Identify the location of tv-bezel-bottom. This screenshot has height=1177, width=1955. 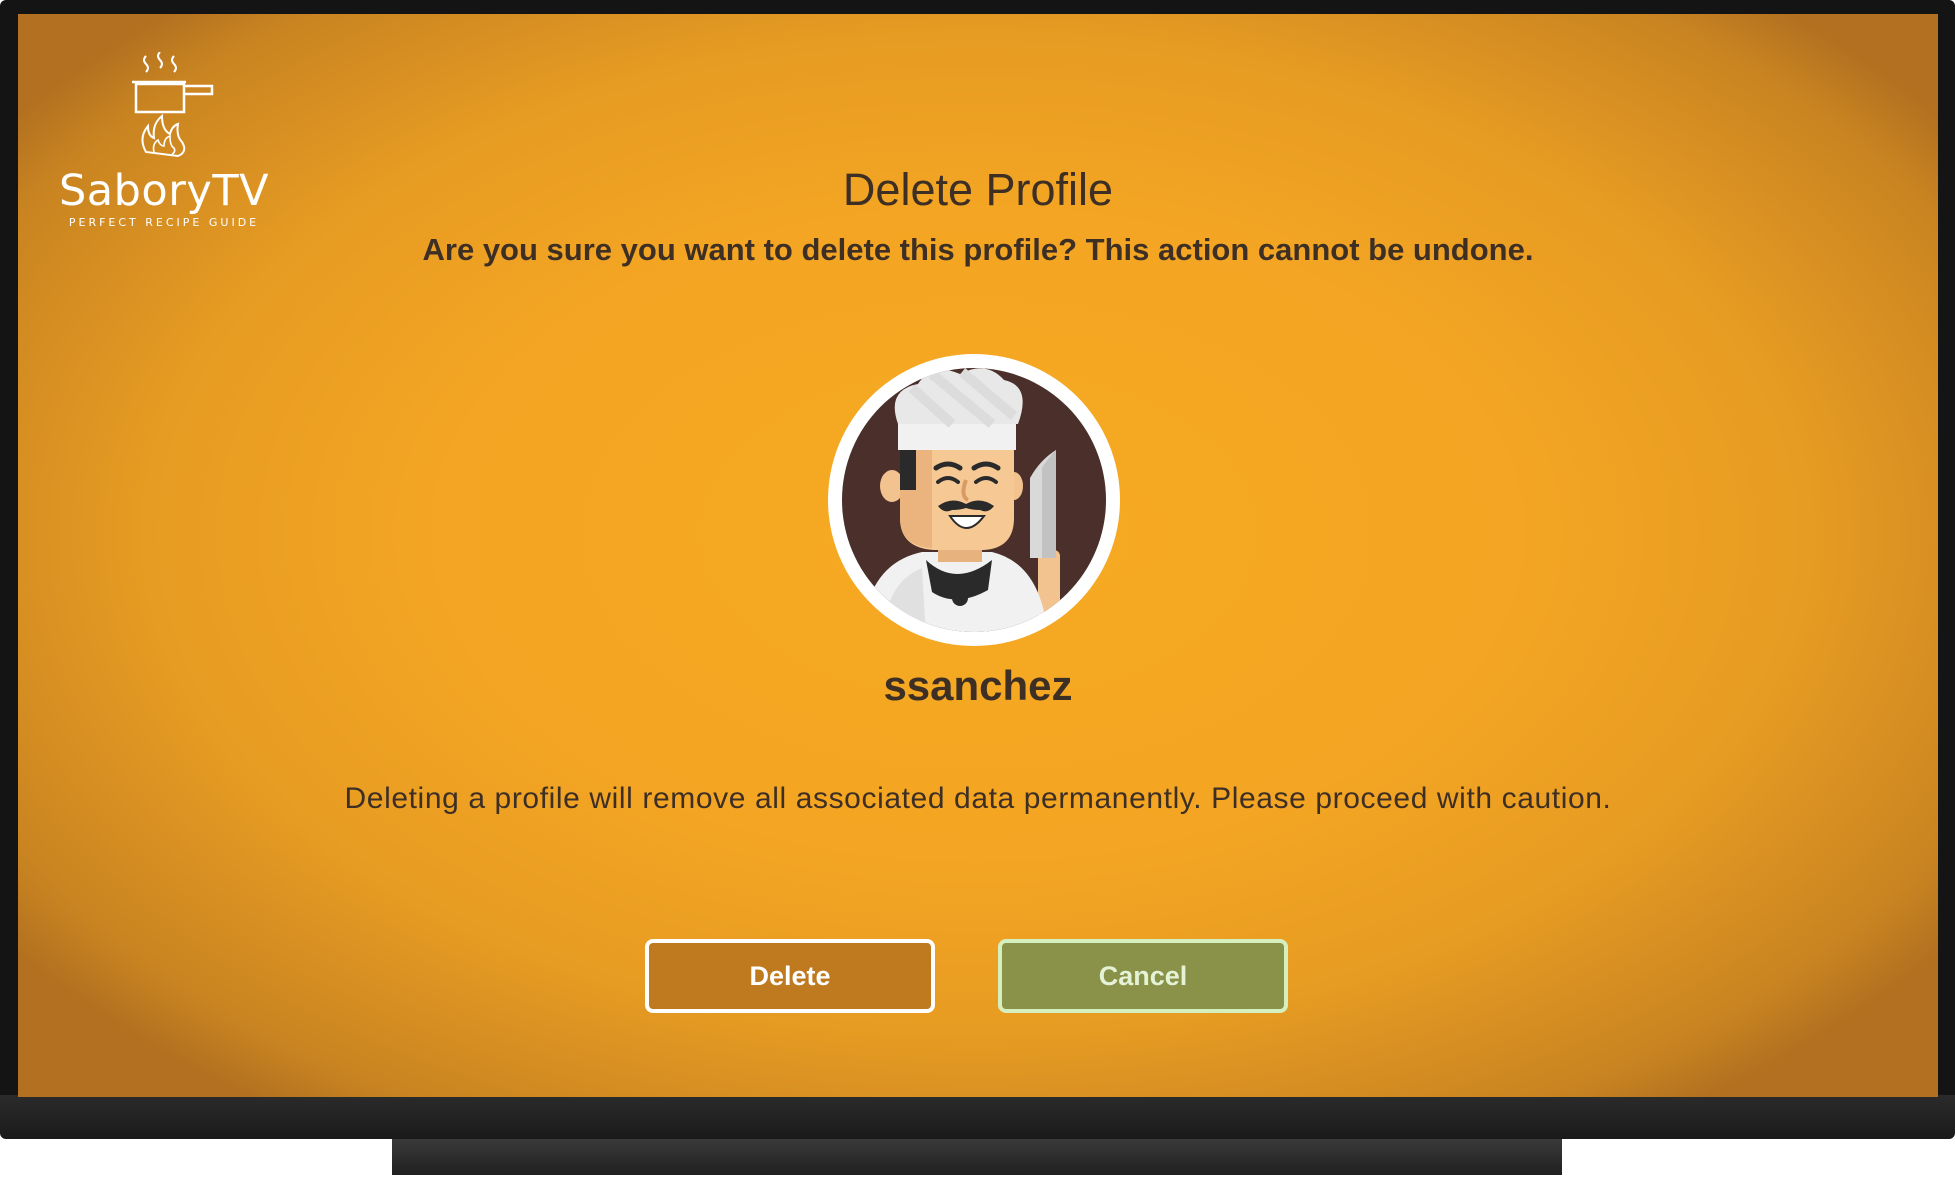
(977, 1117).